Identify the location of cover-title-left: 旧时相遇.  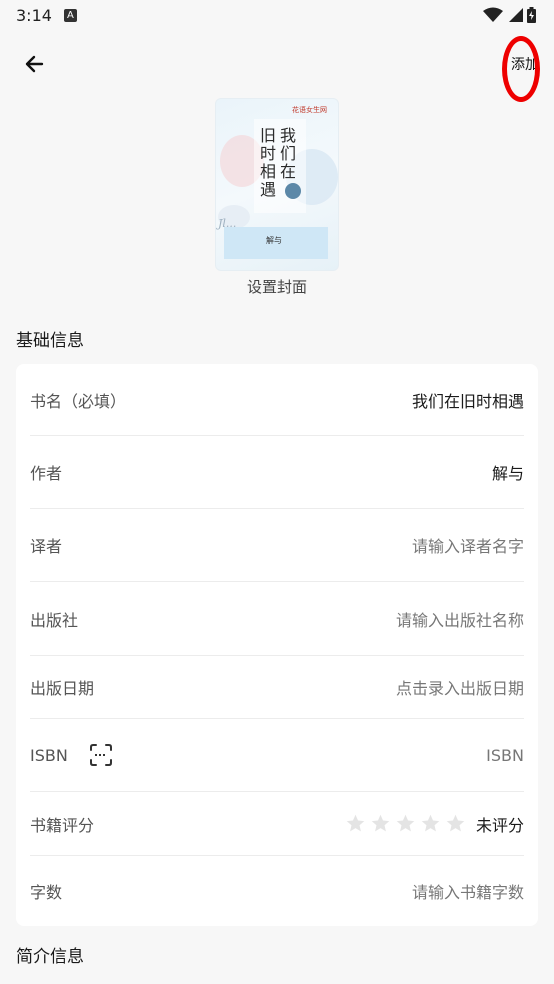
(268, 162).